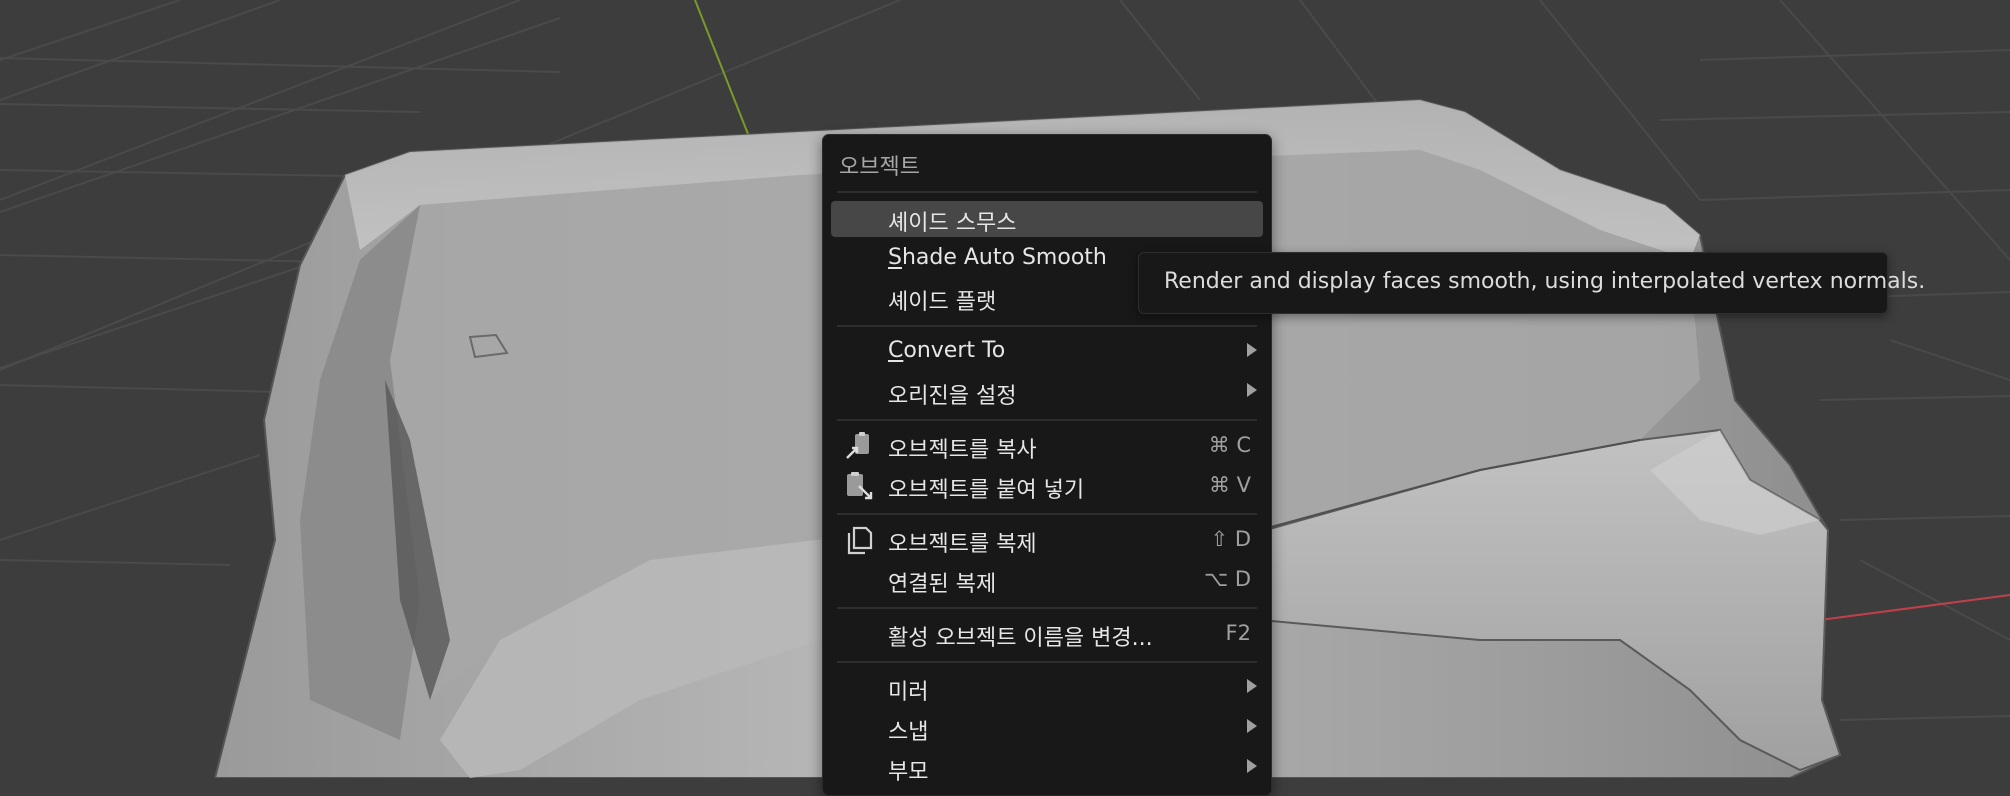  I want to click on copy-clipboard-icon, so click(857, 445).